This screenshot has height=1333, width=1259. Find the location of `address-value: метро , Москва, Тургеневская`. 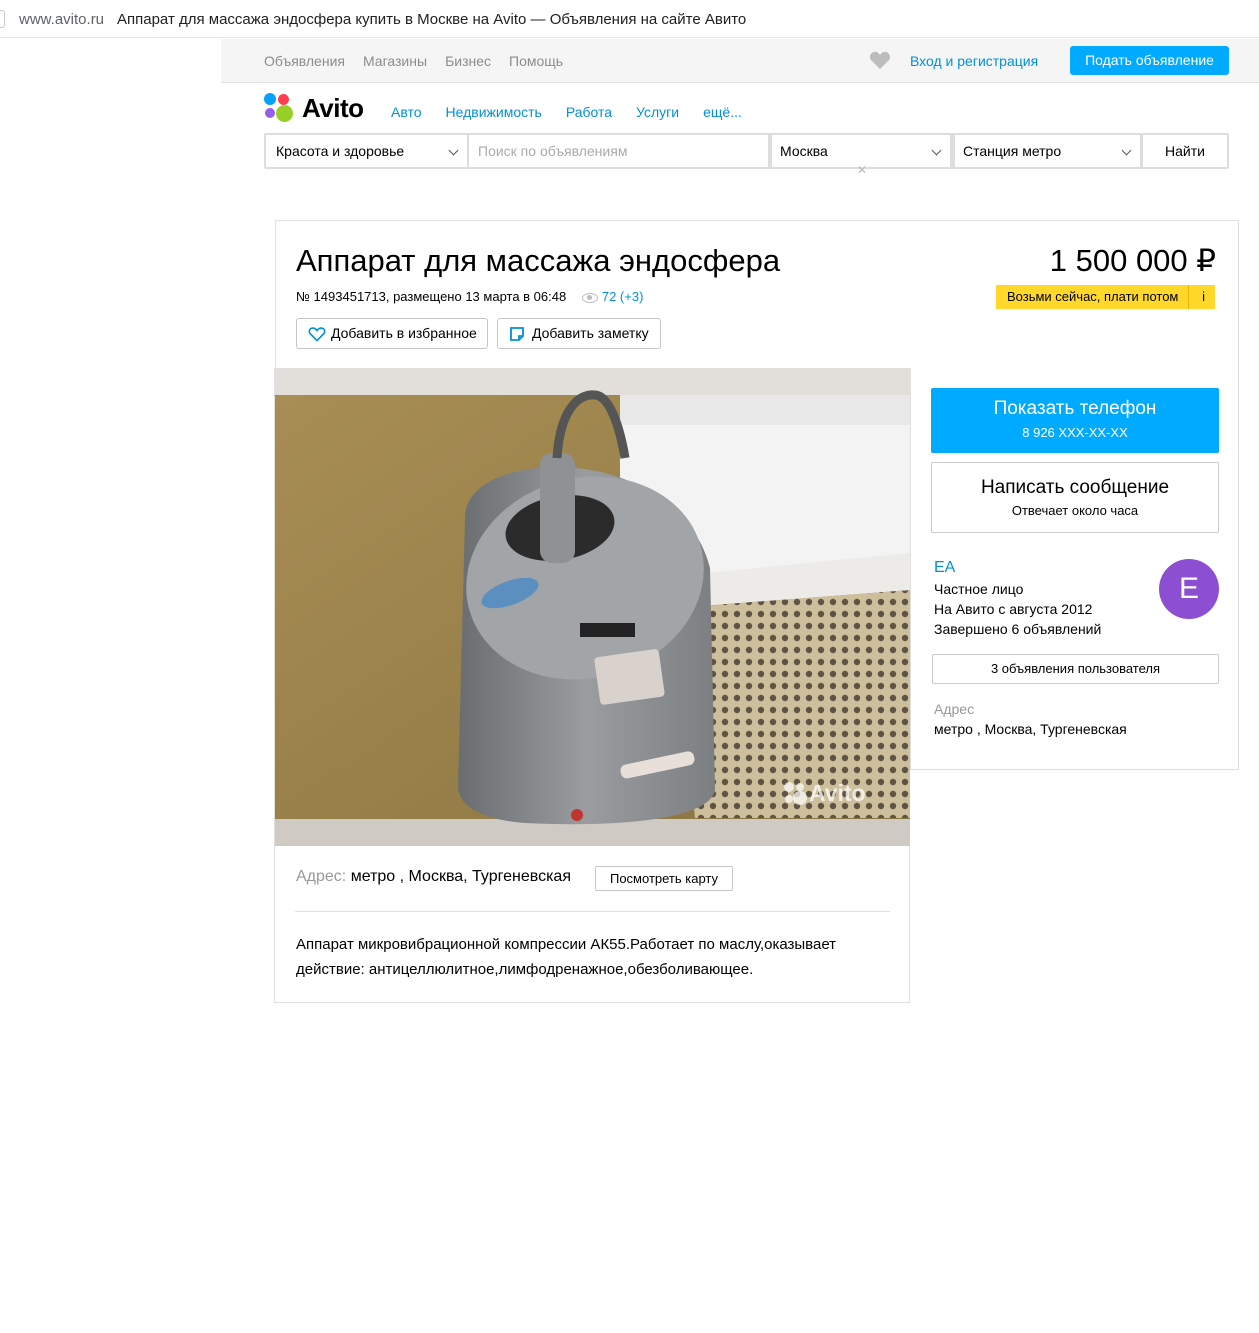

address-value: метро , Москва, Тургеневская is located at coordinates (460, 876).